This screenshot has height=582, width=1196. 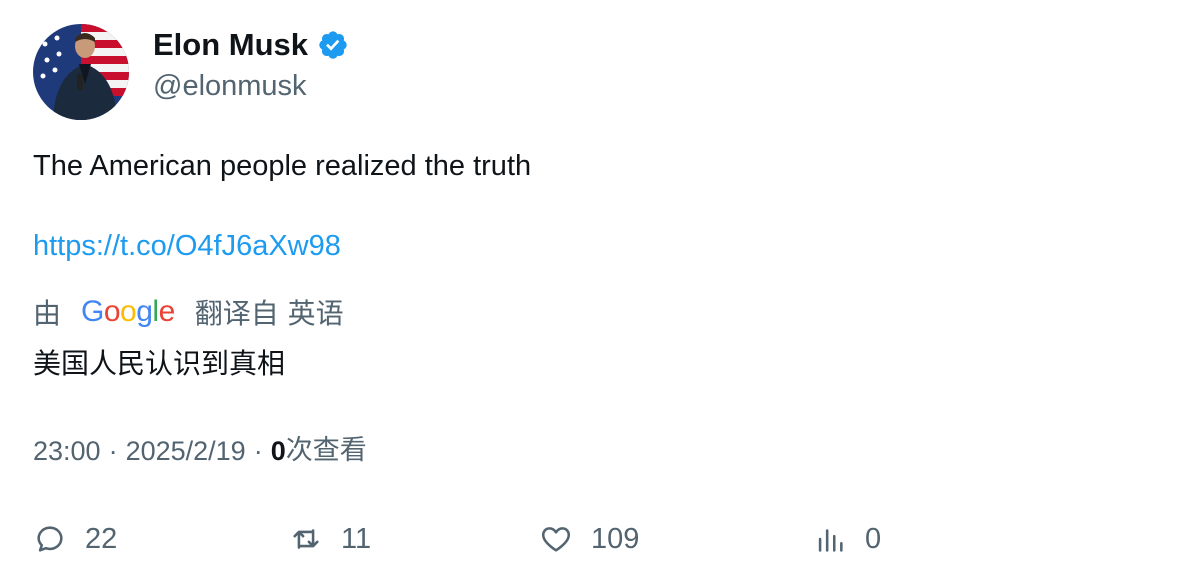 I want to click on google-logo: Google, so click(x=128, y=312).